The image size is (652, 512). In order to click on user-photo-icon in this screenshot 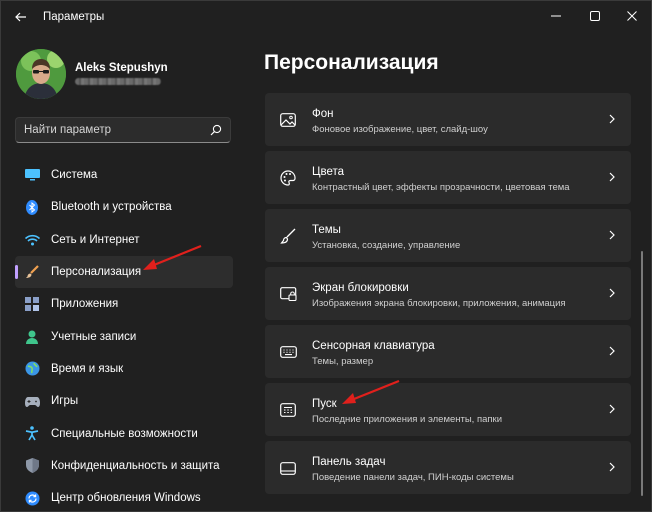, I will do `click(41, 74)`.